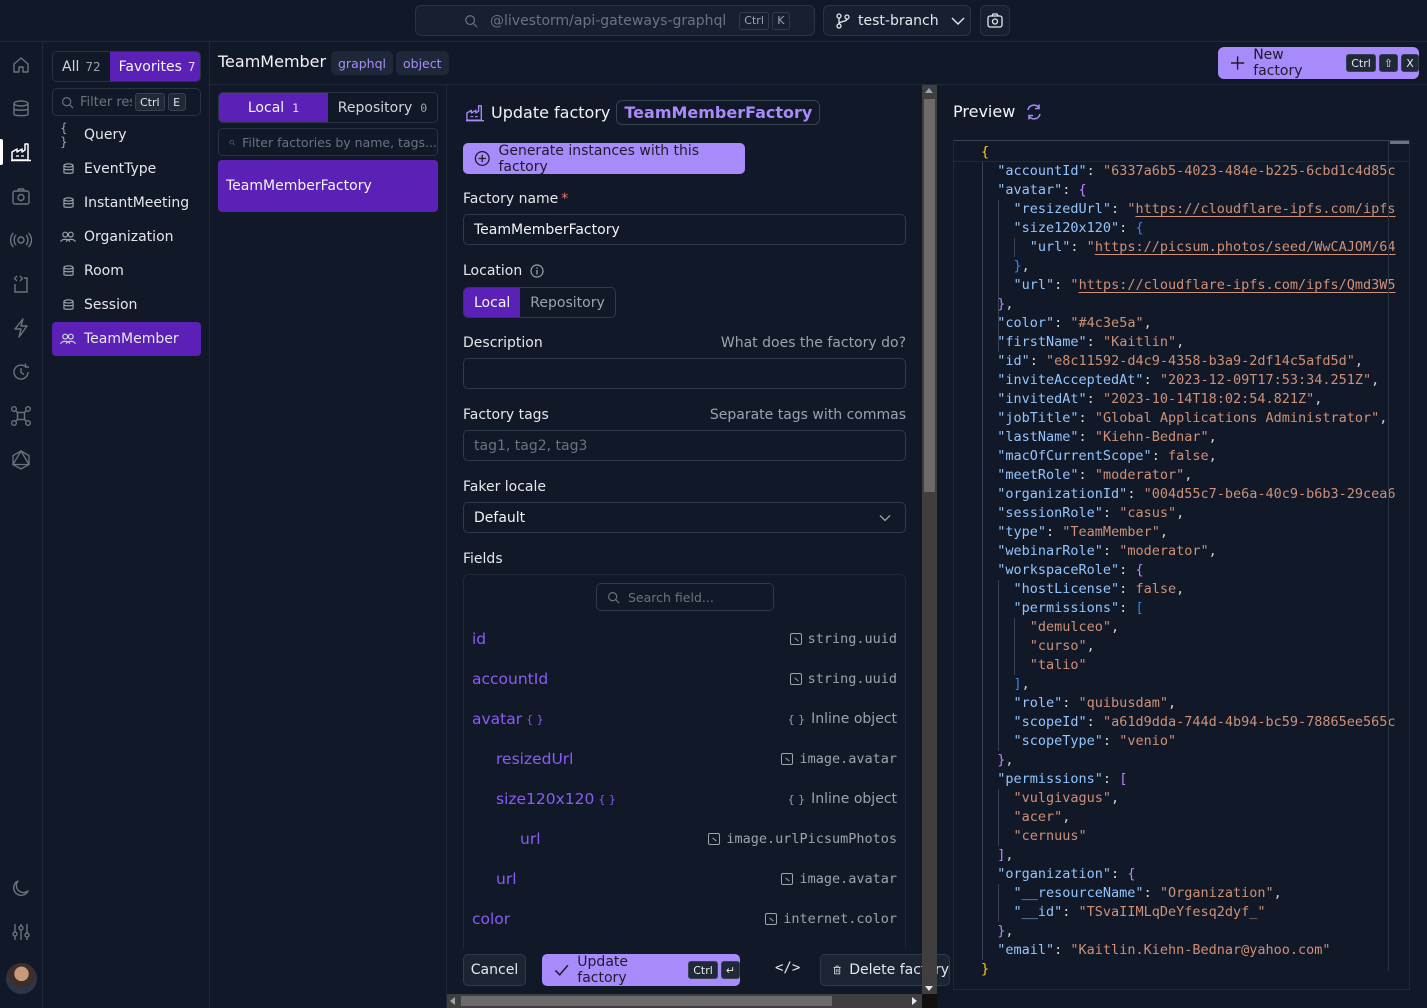 The height and width of the screenshot is (1008, 1427). What do you see at coordinates (126, 237) in the screenshot?
I see `resource-item-organization: Organization` at bounding box center [126, 237].